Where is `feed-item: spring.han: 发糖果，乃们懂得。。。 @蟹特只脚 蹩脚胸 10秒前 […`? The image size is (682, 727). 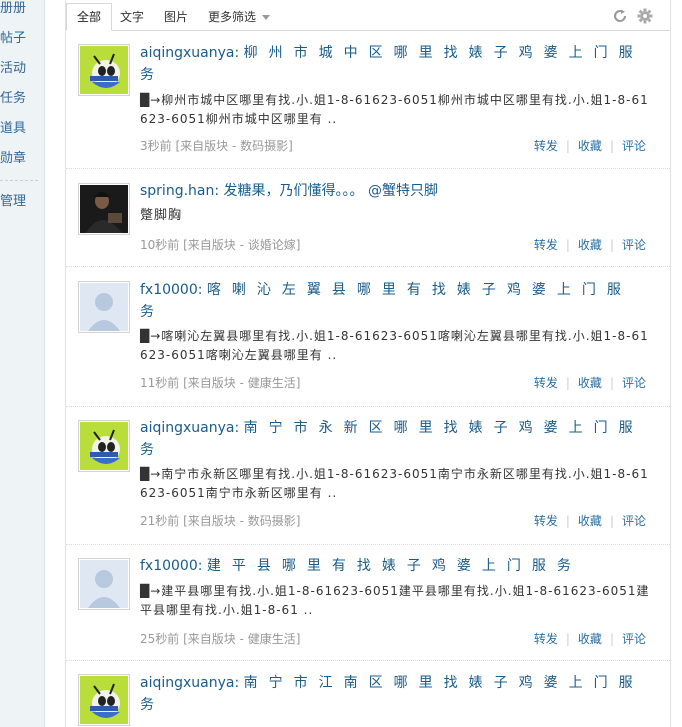
feed-item: spring.han: 发糖果，乃们懂得。。。 @蟹特只脚 蹩脚胸 10秒前 [… is located at coordinates (368, 217).